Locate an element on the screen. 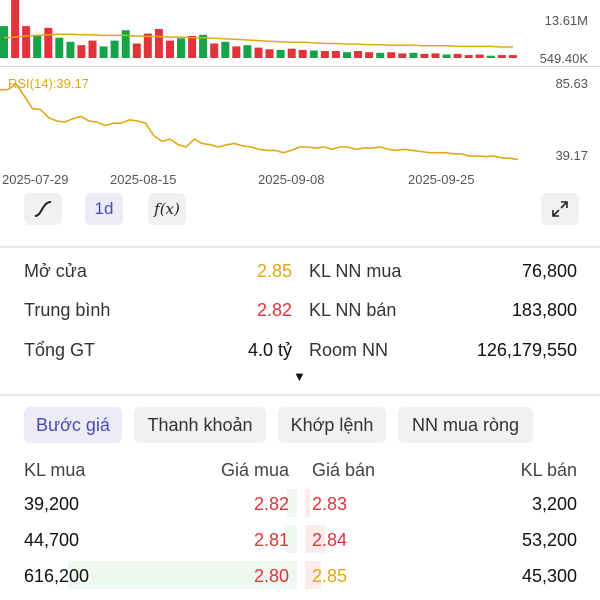  volume-chart is located at coordinates (258, 29).